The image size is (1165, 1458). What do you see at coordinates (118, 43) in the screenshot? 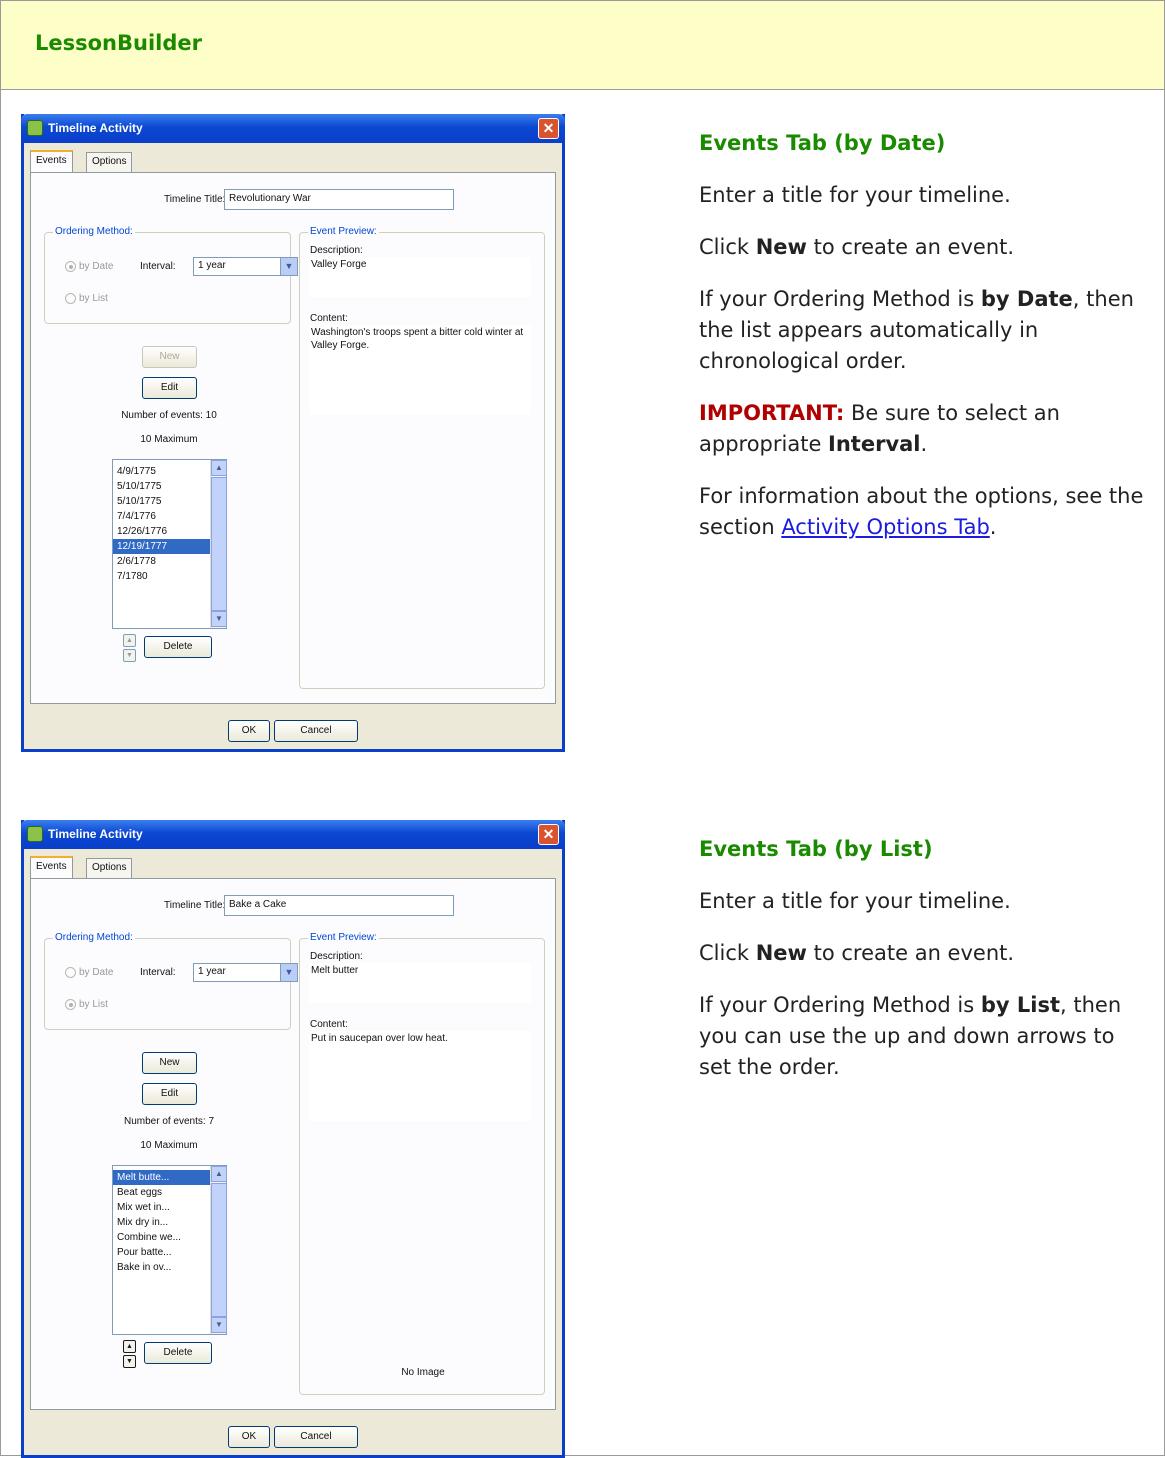
I see `page-title: LessonBuilder` at bounding box center [118, 43].